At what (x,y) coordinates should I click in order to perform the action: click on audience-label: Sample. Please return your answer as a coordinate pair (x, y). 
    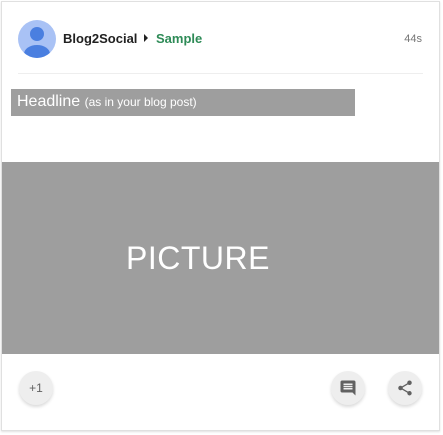
    Looking at the image, I should click on (179, 38).